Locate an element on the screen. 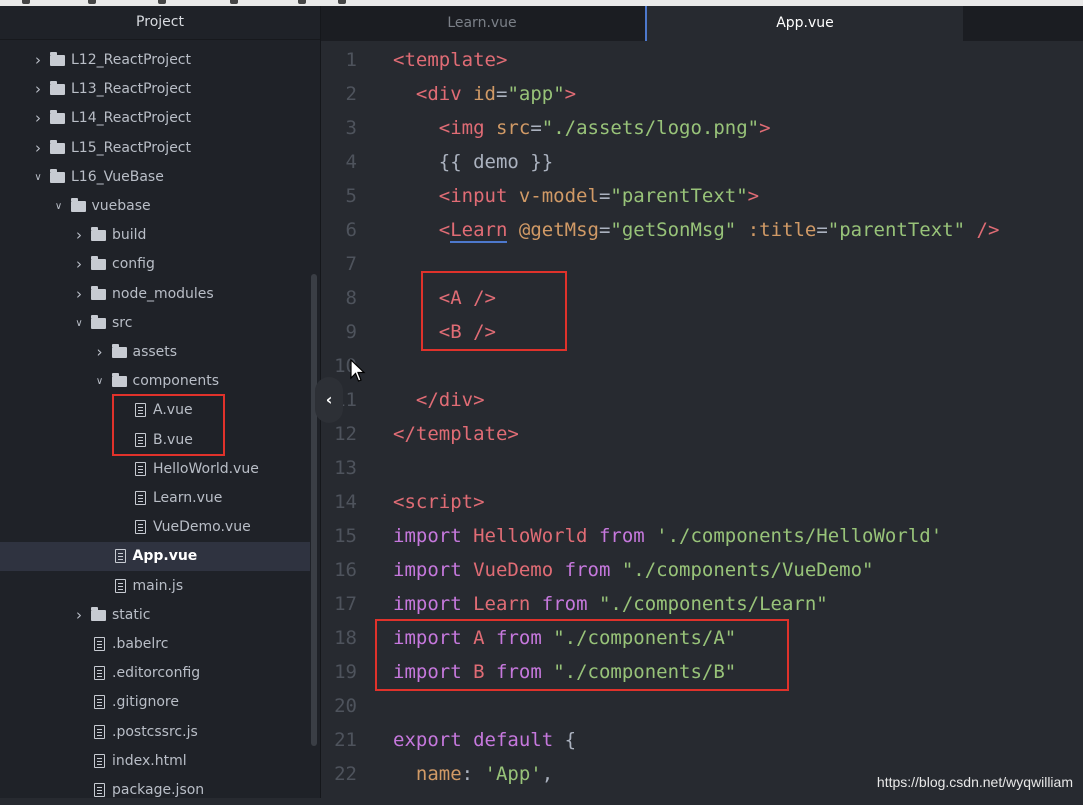  code-line: <script> is located at coordinates (439, 502).